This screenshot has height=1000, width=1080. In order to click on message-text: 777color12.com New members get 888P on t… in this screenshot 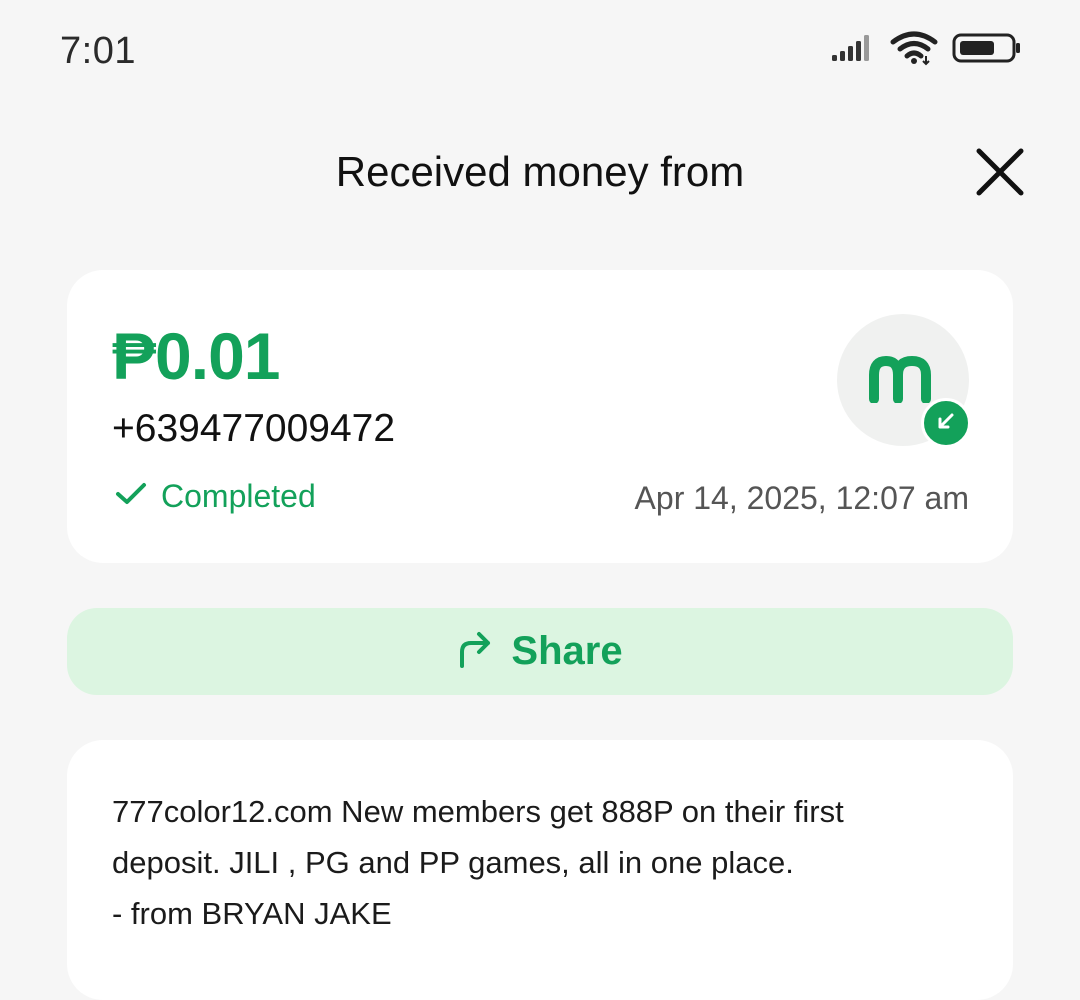, I will do `click(478, 862)`.